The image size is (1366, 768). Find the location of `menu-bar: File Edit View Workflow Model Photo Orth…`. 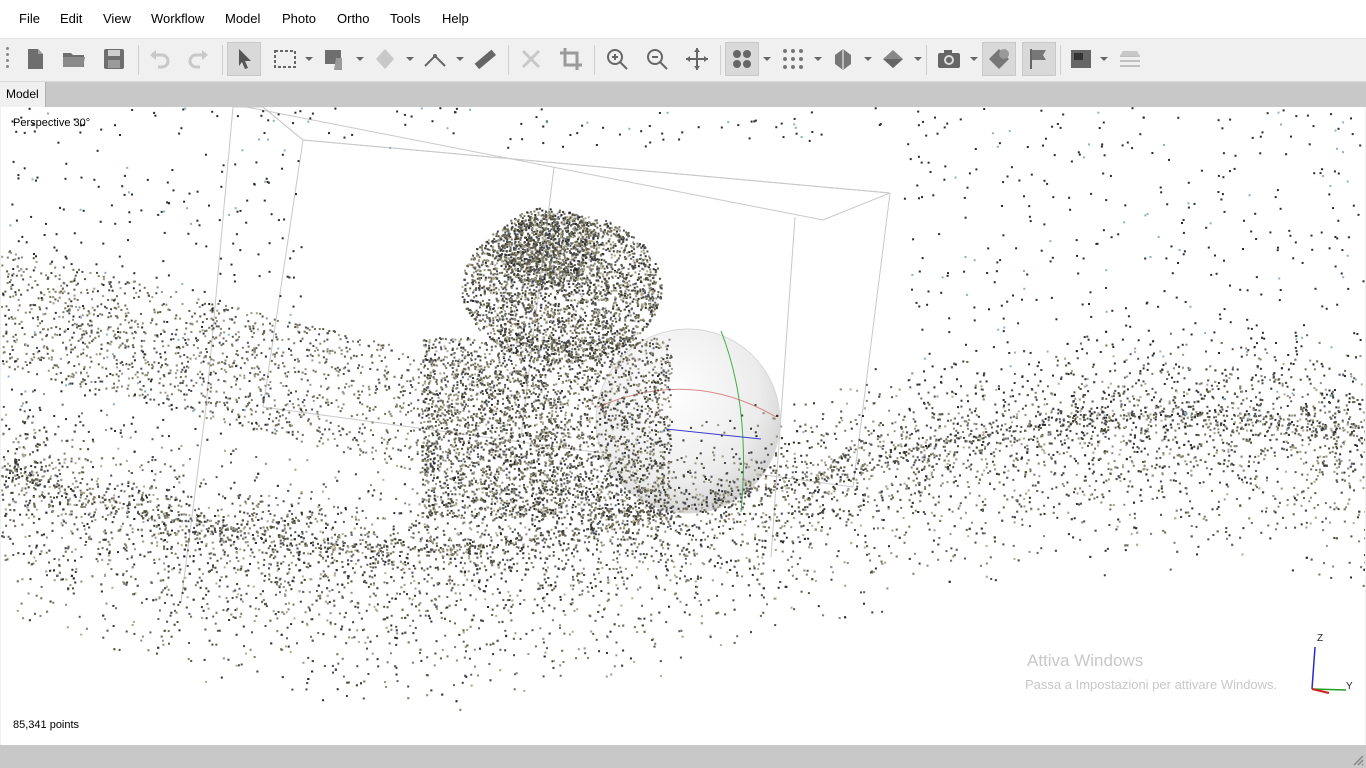

menu-bar: File Edit View Workflow Model Photo Orth… is located at coordinates (683, 19).